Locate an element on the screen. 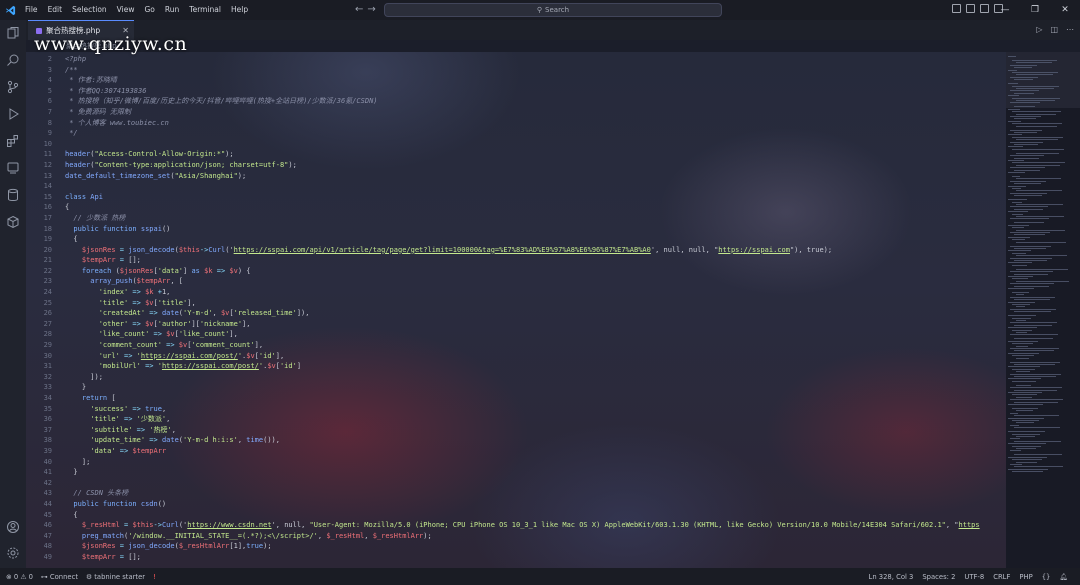  code-token: // CSDN 头条榜 is located at coordinates (97, 493).